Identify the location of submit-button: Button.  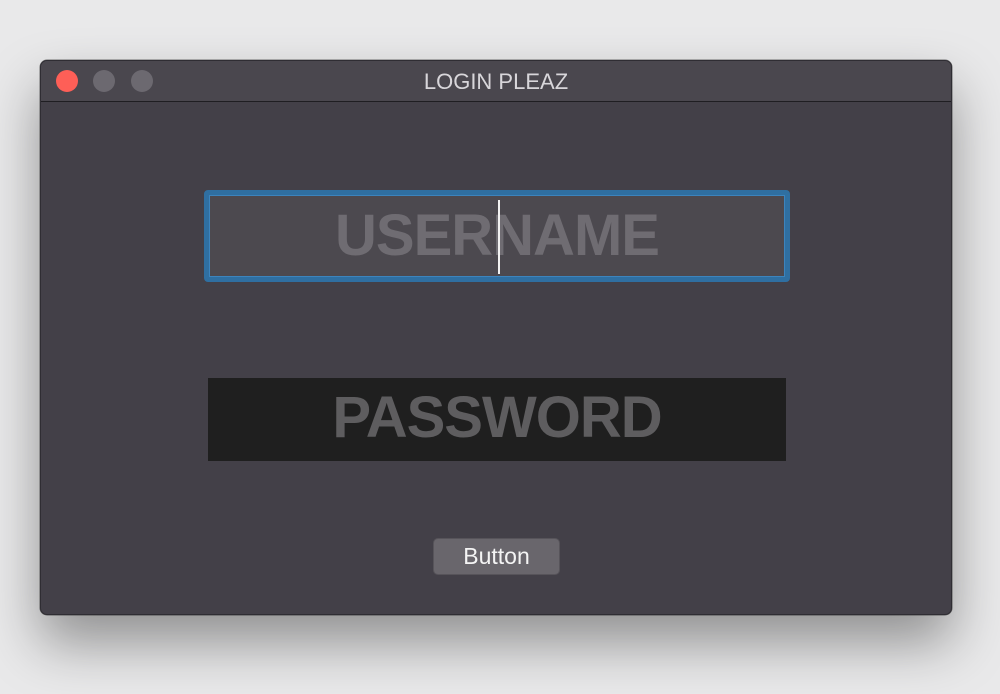
(496, 556).